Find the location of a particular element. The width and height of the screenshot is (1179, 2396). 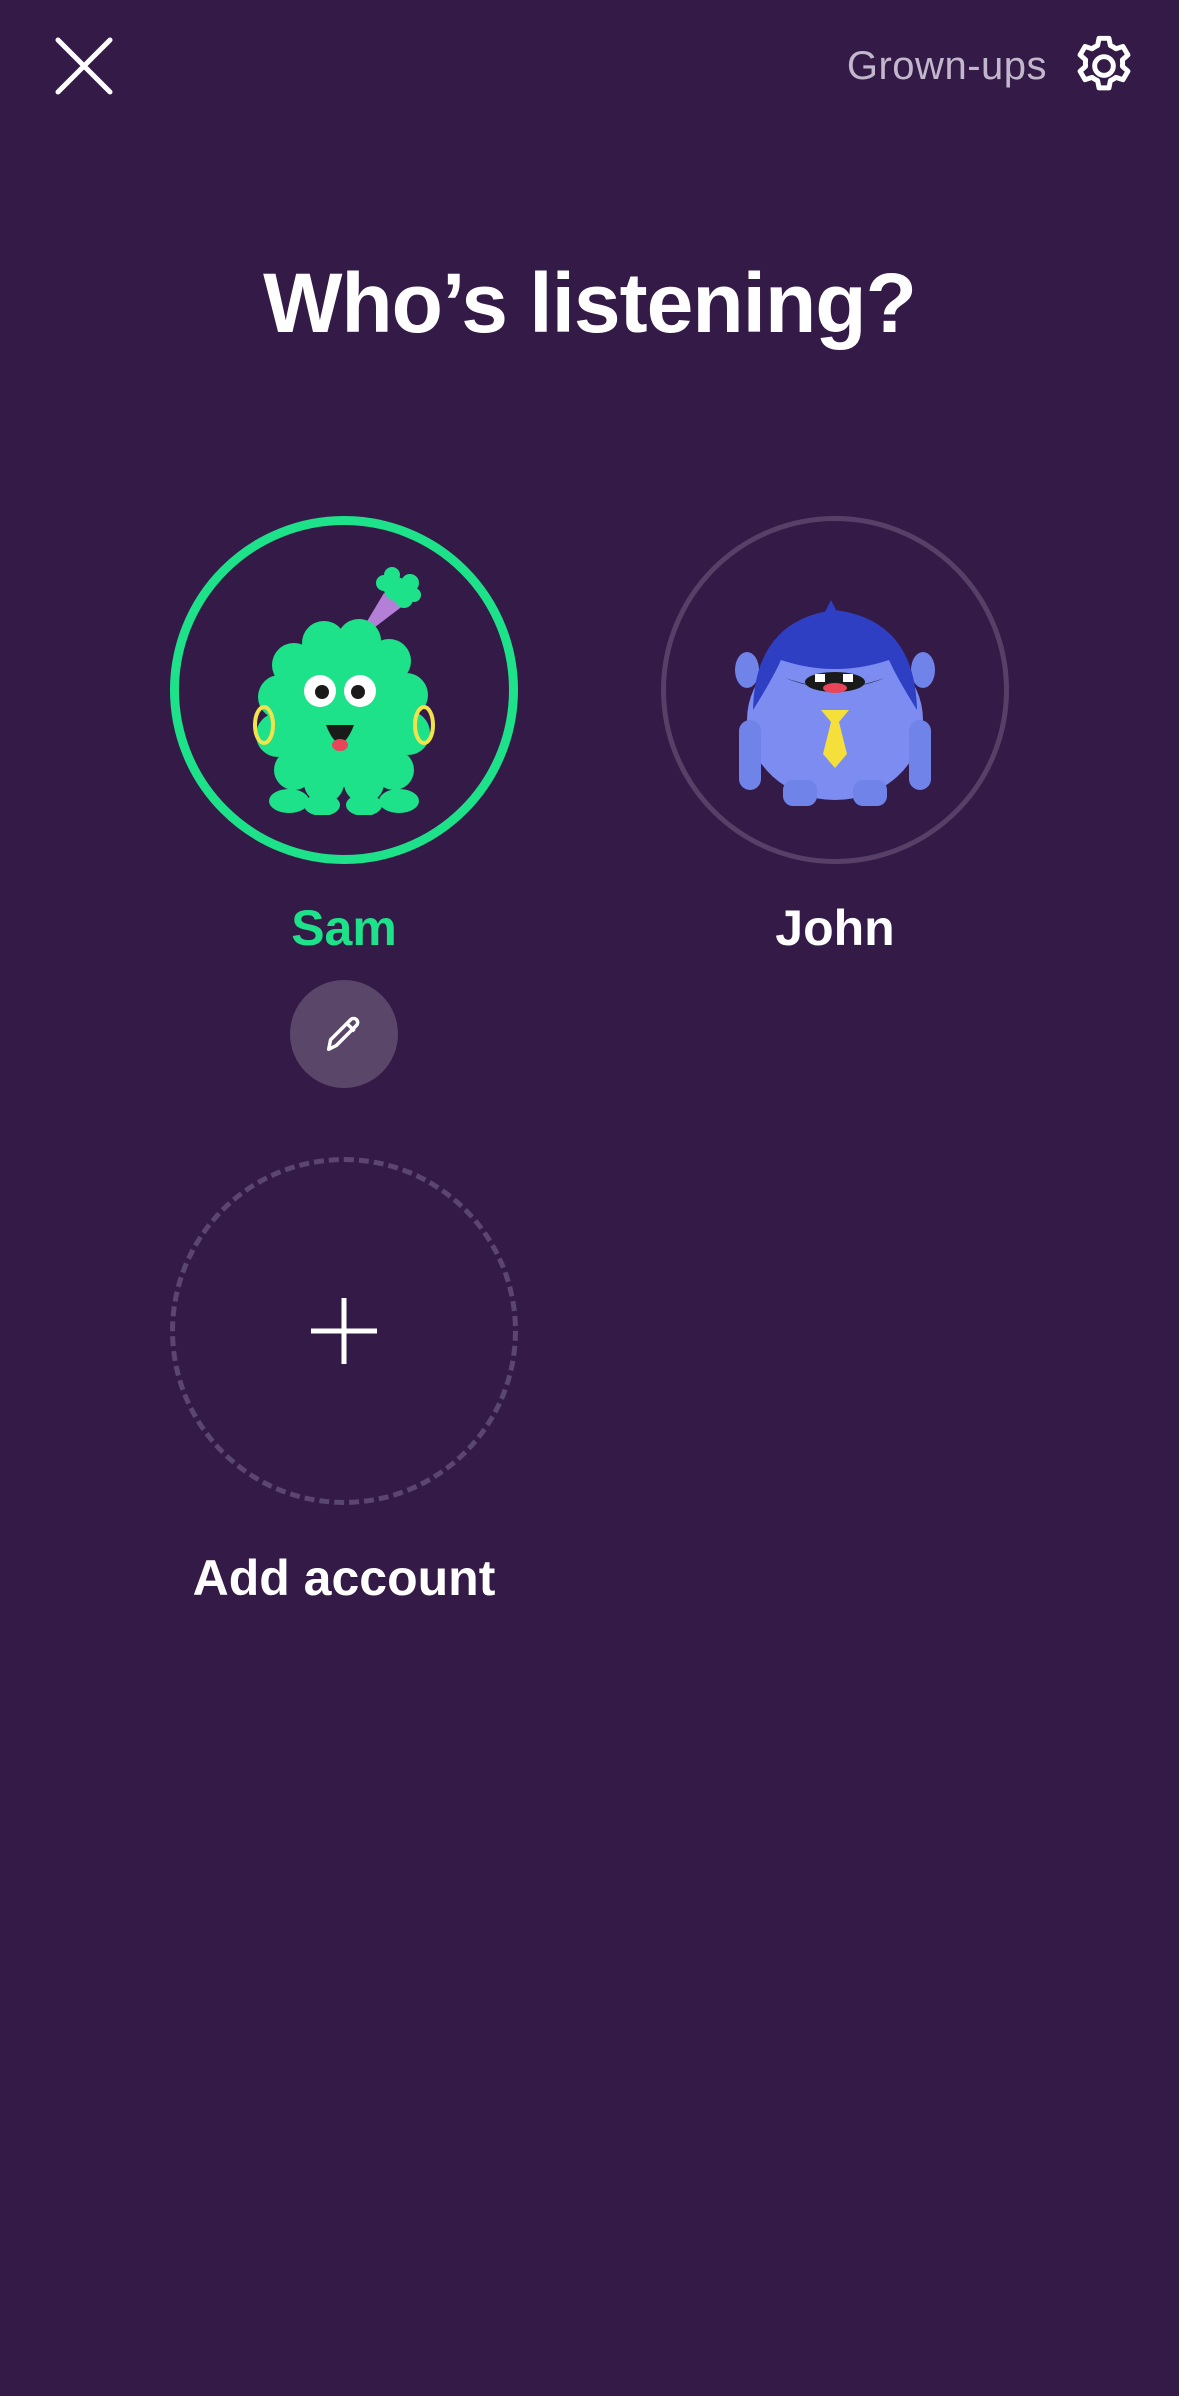

avatar-button-sam is located at coordinates (344, 690).